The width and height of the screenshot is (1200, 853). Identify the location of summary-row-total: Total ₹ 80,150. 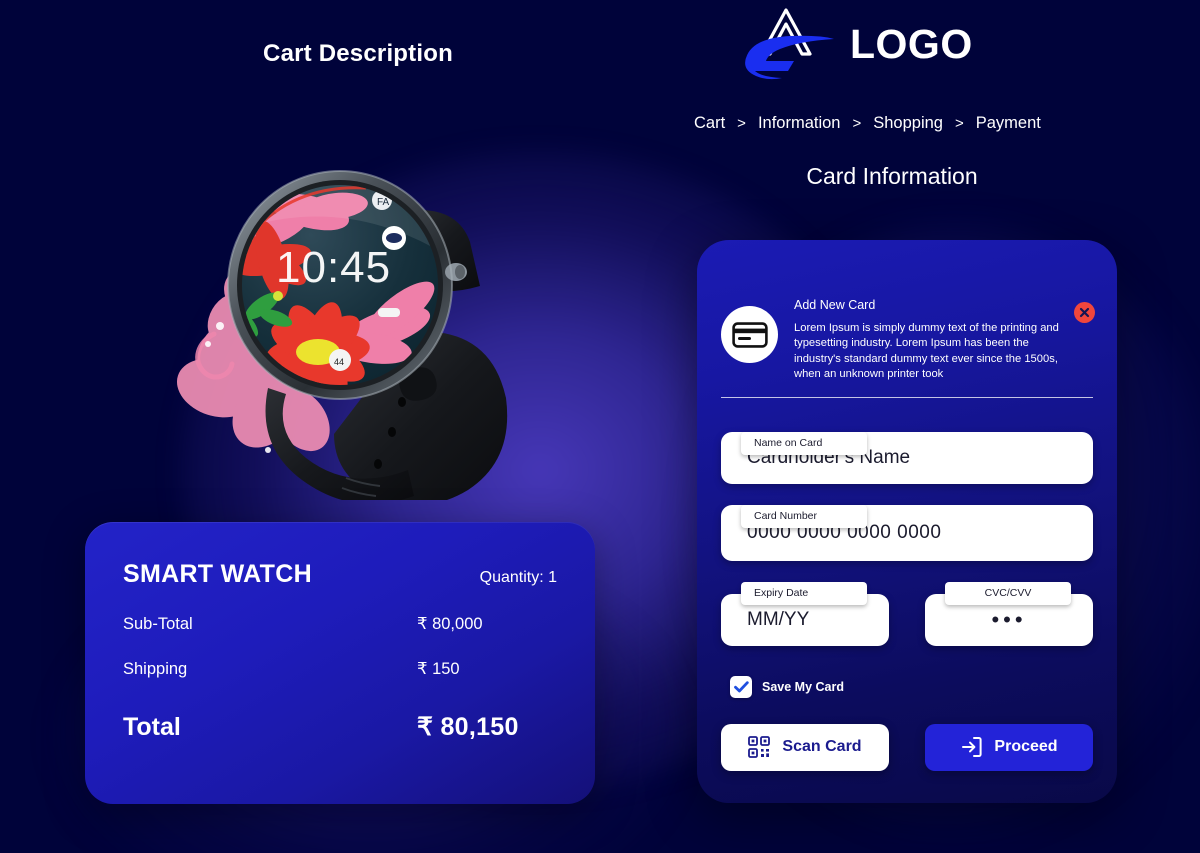
(340, 727).